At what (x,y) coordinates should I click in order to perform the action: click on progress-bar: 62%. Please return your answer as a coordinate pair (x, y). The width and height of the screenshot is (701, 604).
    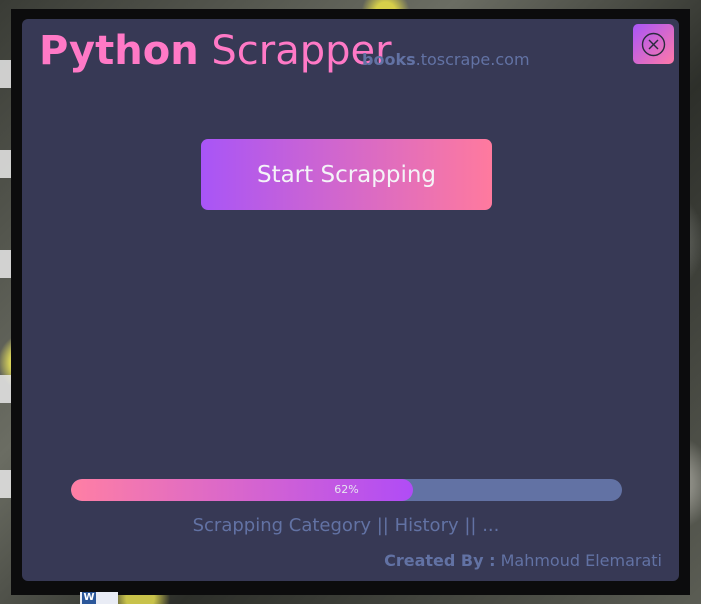
    Looking at the image, I should click on (346, 490).